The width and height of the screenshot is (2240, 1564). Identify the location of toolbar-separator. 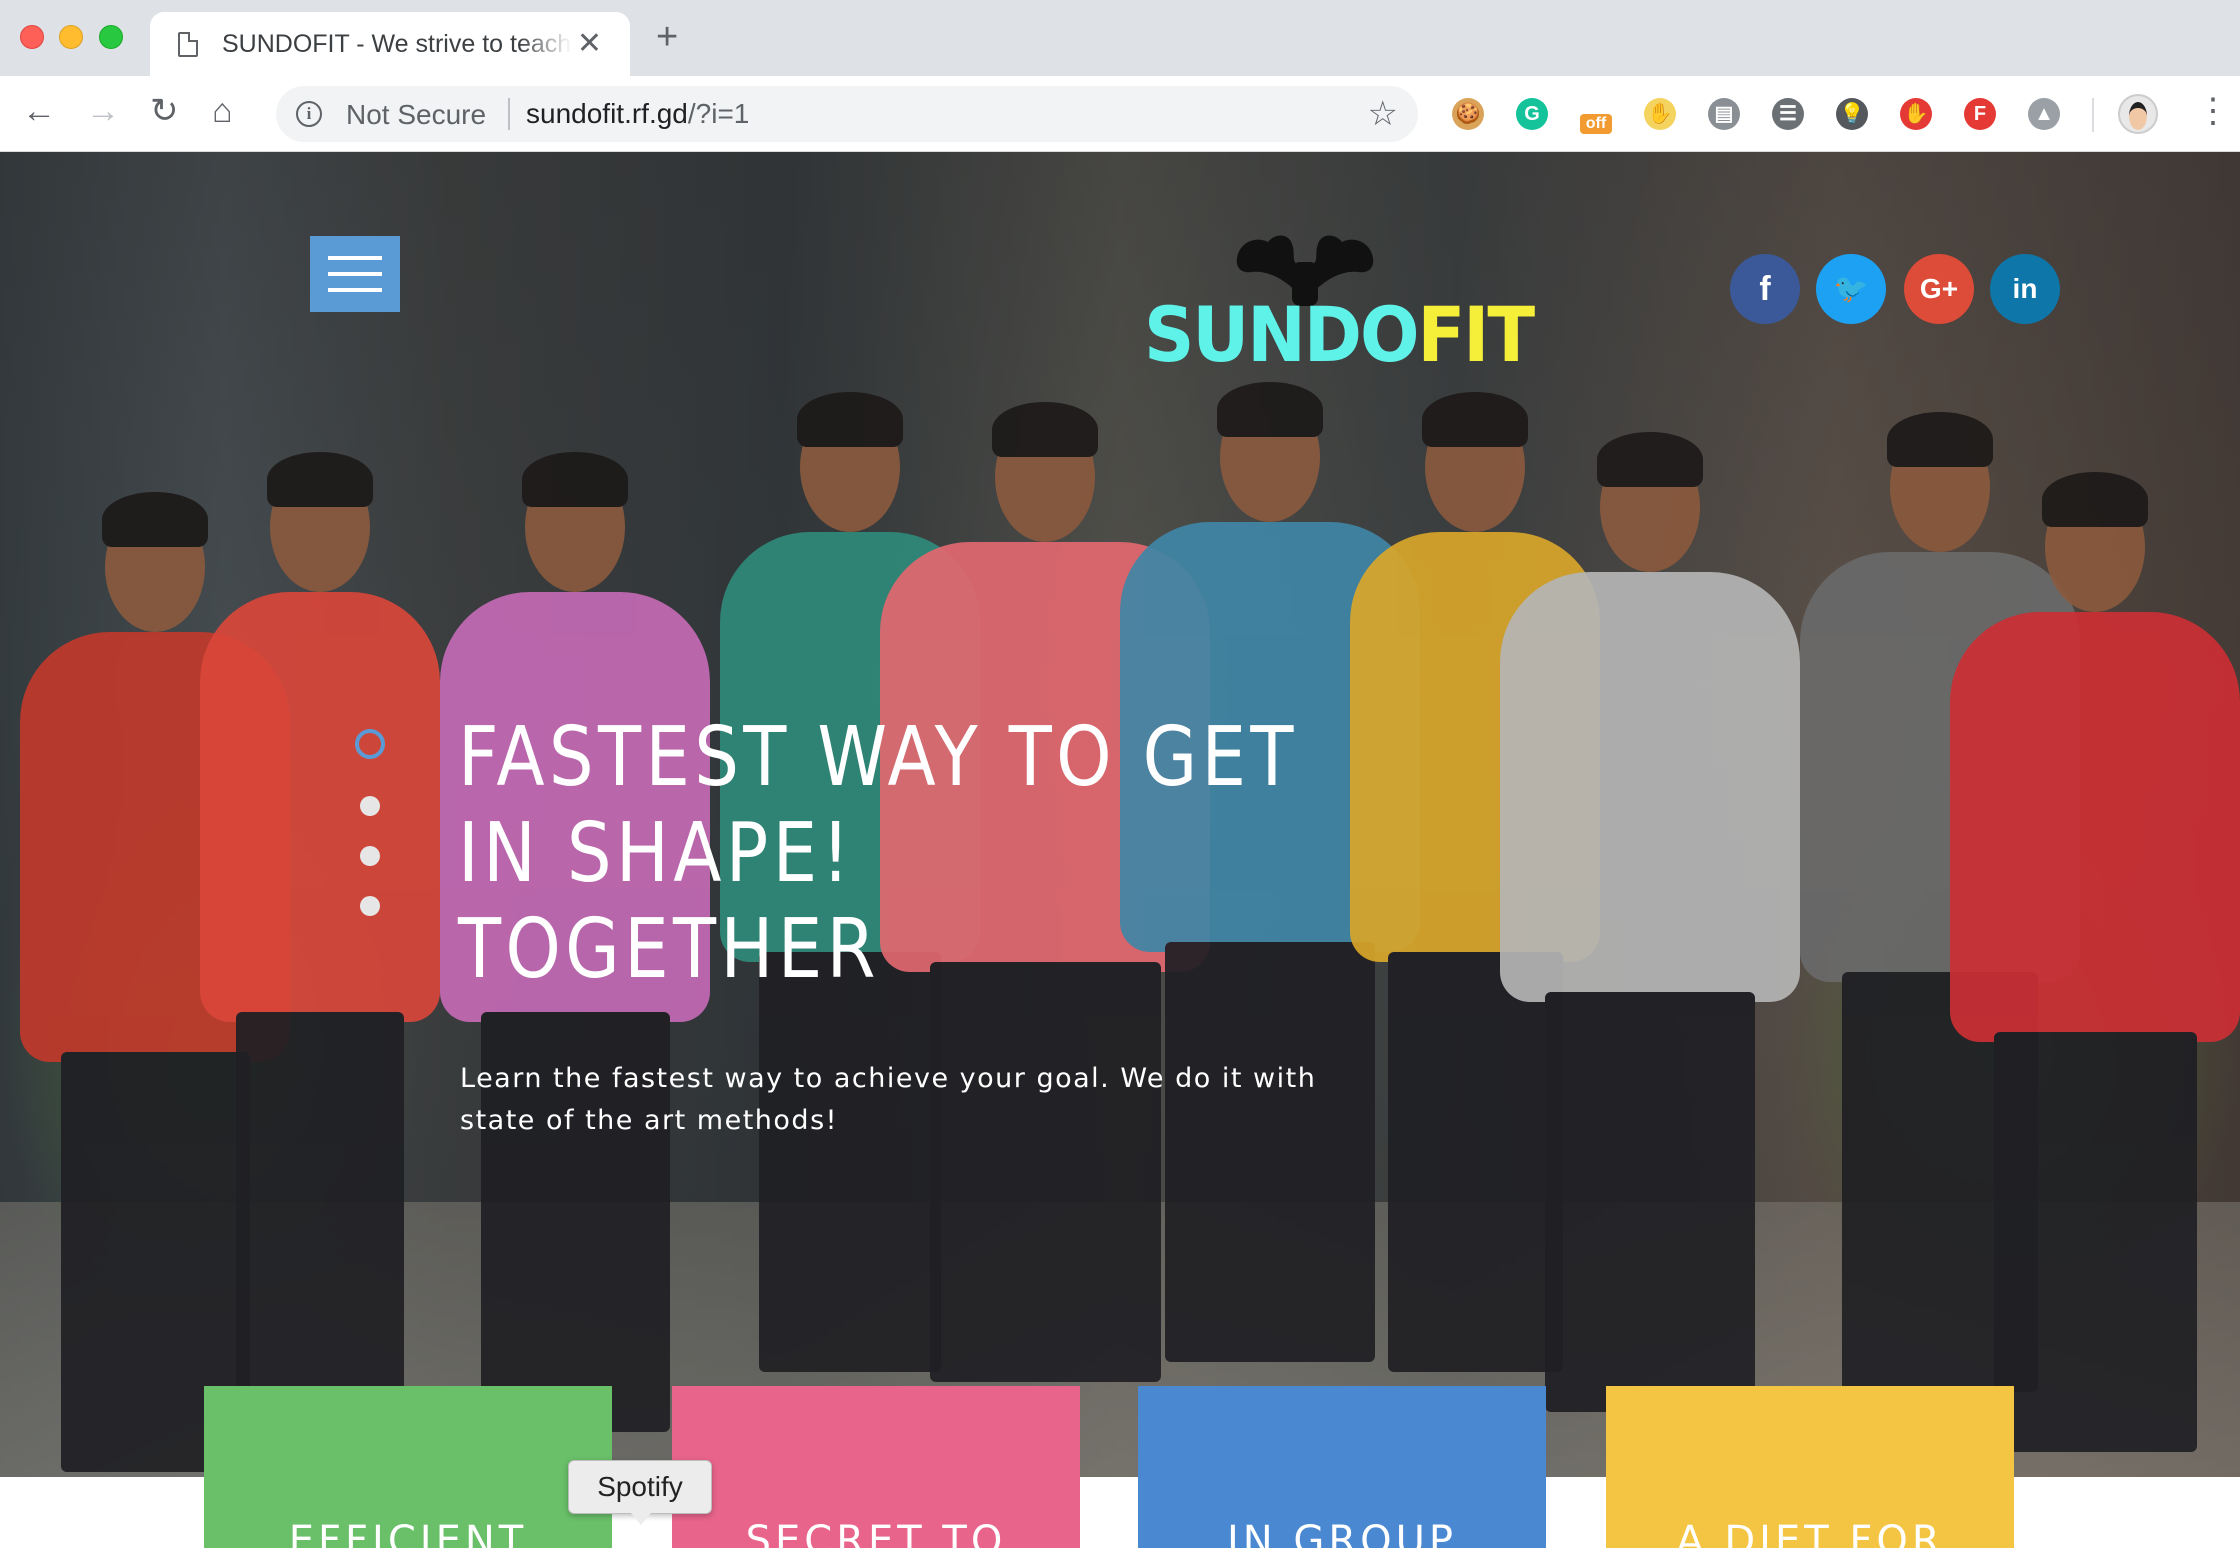
(2093, 115).